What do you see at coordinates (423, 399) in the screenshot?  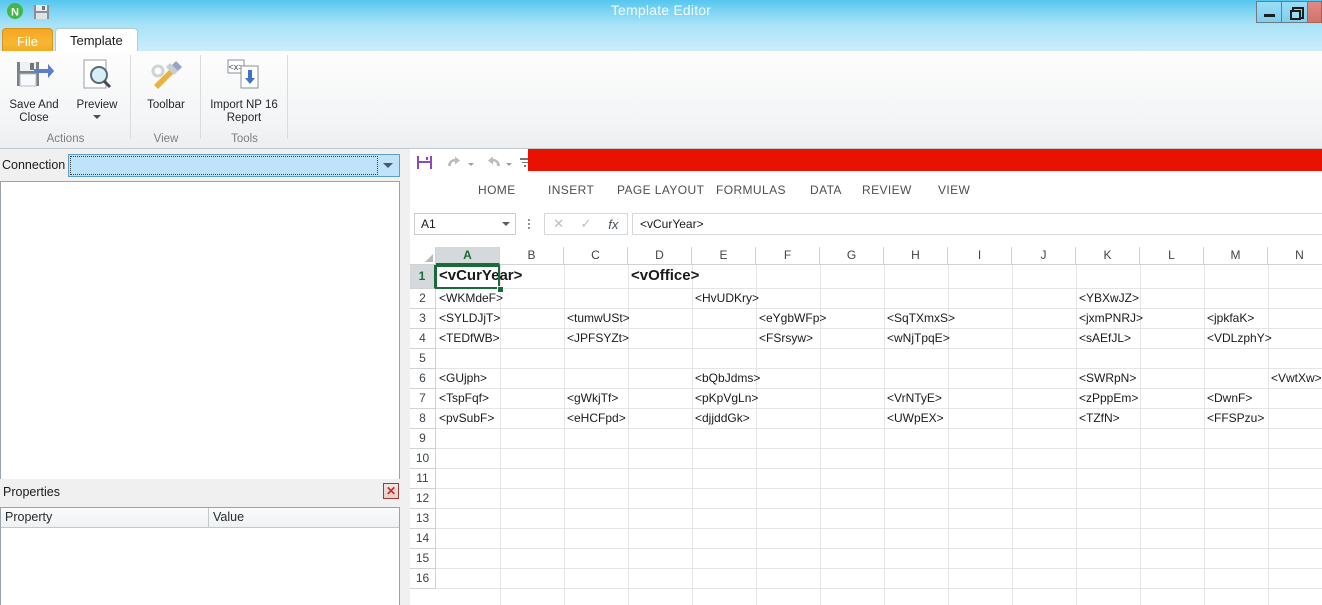 I see `row-header-7: 7` at bounding box center [423, 399].